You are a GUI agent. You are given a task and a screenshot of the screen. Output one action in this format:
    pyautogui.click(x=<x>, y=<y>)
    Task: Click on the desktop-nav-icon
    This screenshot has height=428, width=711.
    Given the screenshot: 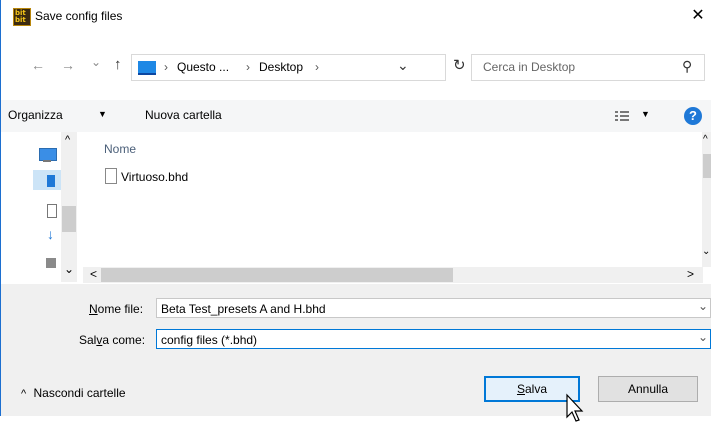 What is the action you would take?
    pyautogui.click(x=51, y=181)
    